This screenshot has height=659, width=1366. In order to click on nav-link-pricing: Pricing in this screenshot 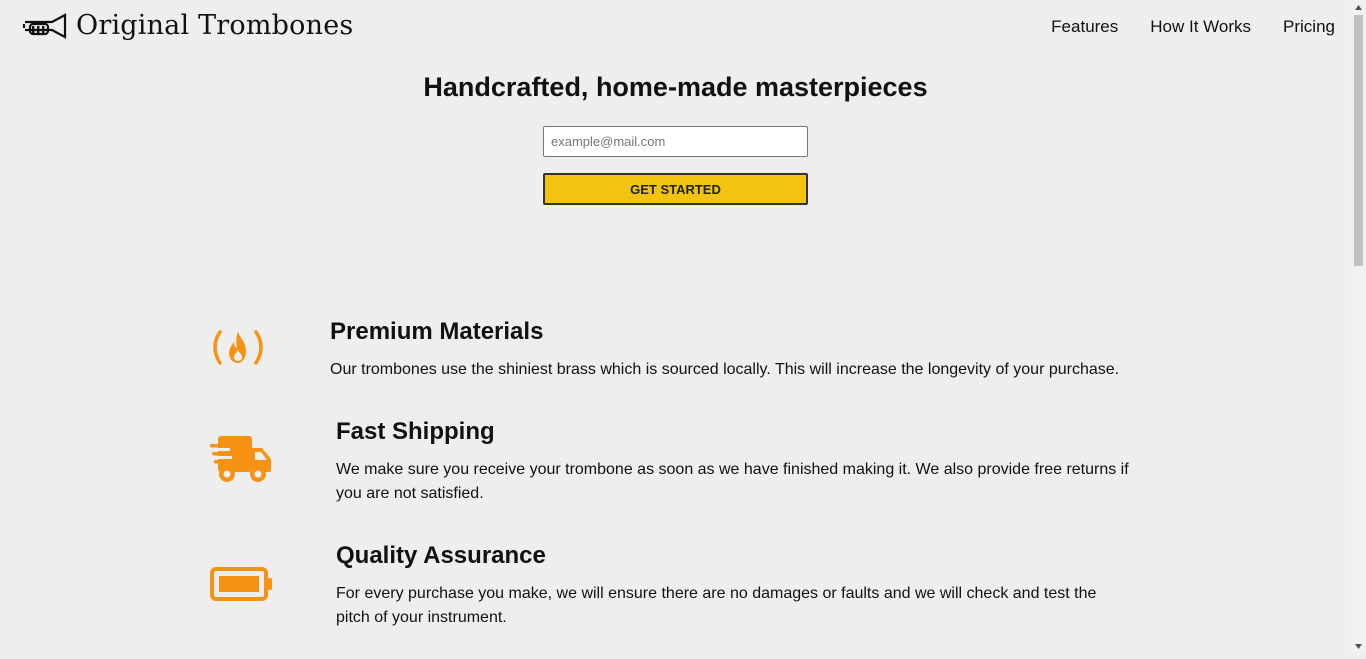, I will do `click(1309, 27)`.